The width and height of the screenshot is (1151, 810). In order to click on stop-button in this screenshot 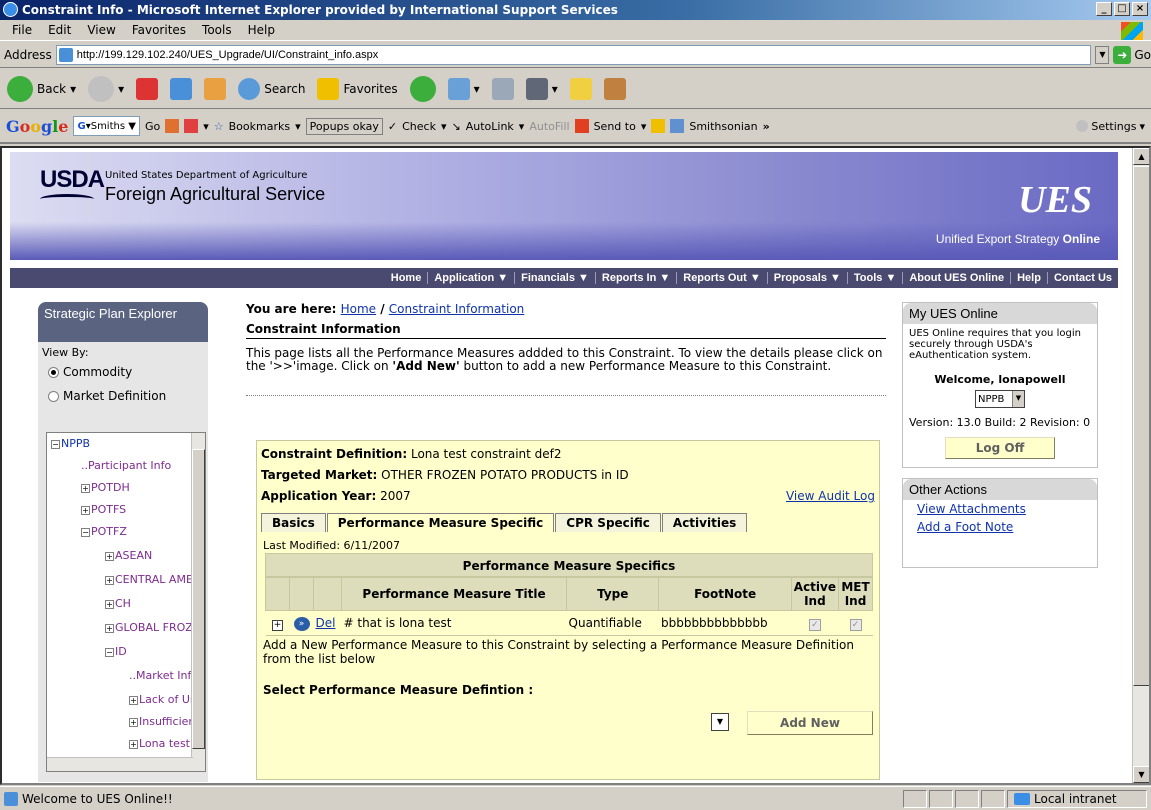, I will do `click(147, 89)`.